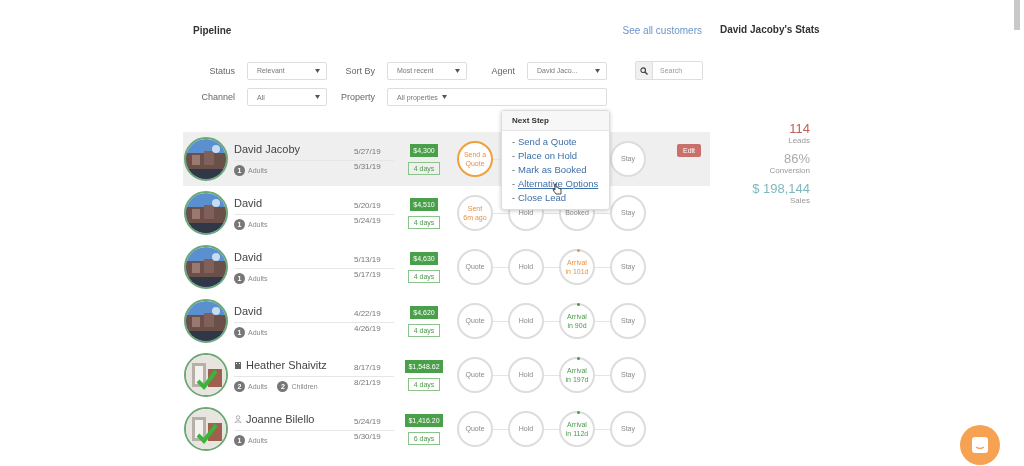 The height and width of the screenshot is (466, 1024). Describe the element at coordinates (368, 328) in the screenshot. I see `end-date: 4/26/19` at that location.